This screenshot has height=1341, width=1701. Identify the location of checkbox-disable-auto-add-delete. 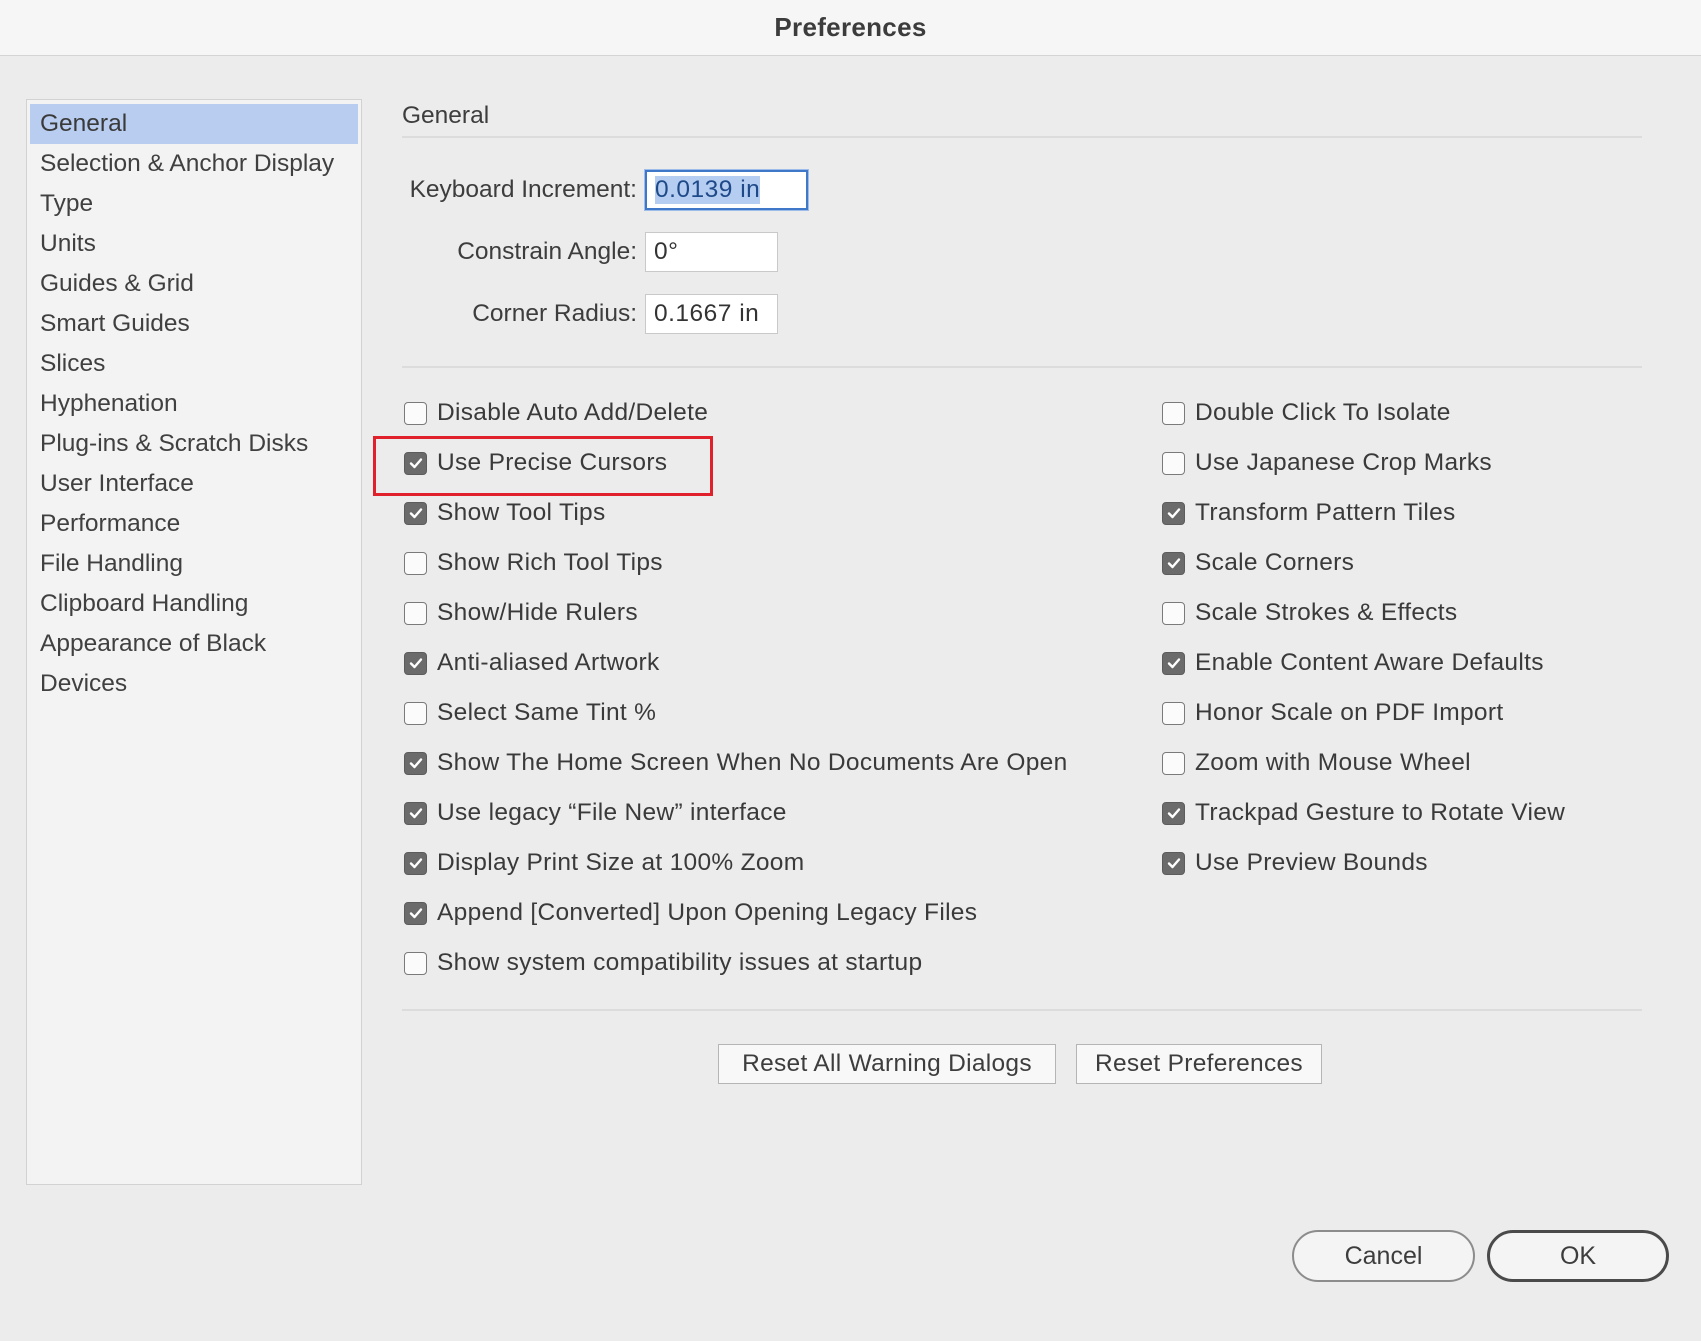
(415, 413).